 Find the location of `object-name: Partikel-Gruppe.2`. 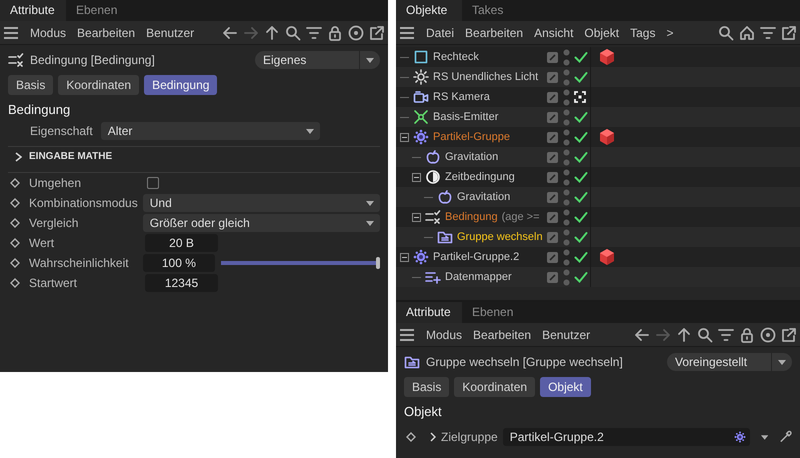

object-name: Partikel-Gruppe.2 is located at coordinates (476, 257).